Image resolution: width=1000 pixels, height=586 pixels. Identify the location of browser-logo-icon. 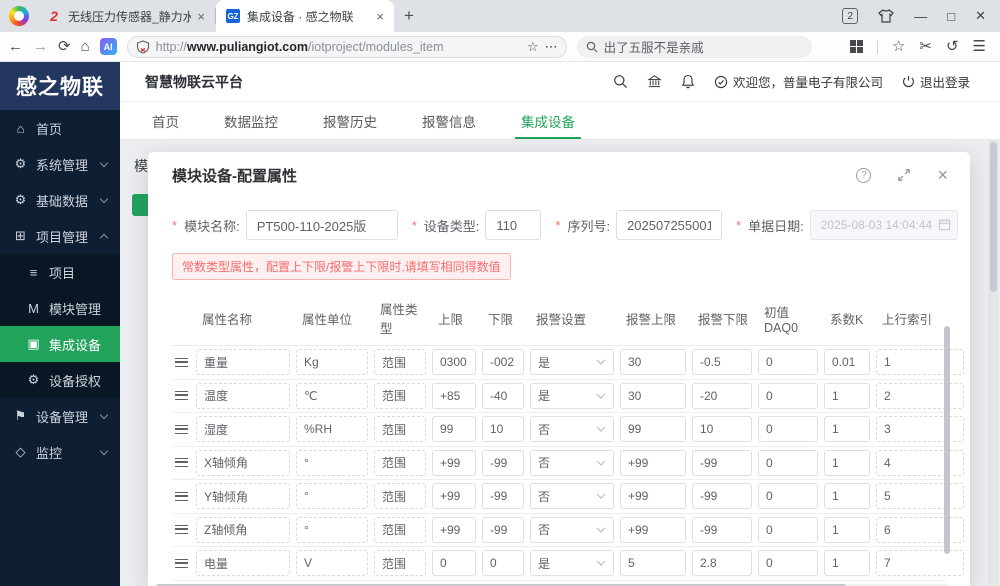
(19, 16).